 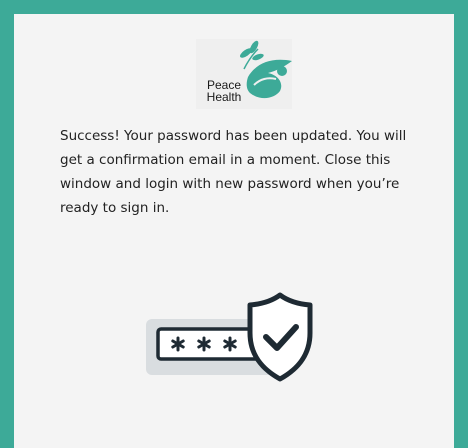 I want to click on logo-text: Peace Health, so click(x=224, y=91).